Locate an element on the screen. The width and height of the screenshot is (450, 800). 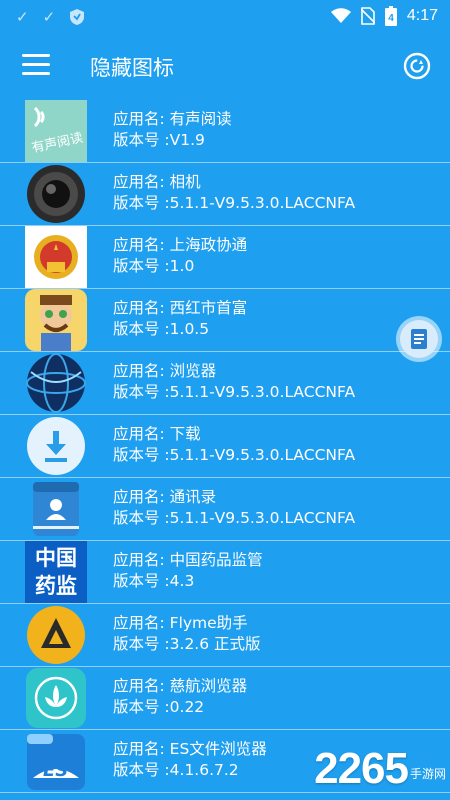
no-sim-icon is located at coordinates (367, 16).